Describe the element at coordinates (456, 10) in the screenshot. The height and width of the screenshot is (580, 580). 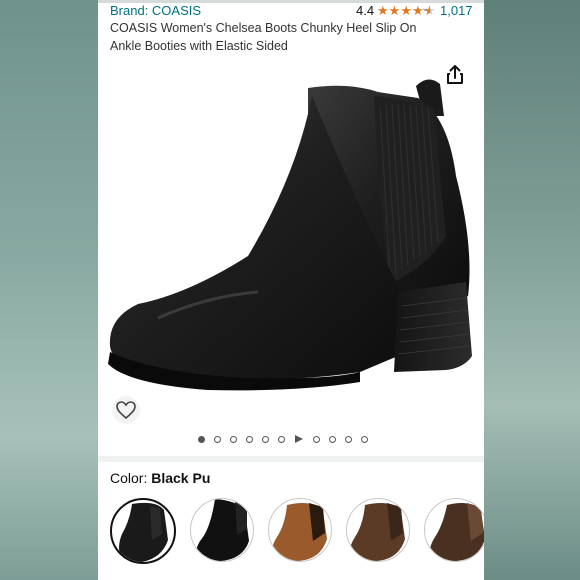
I see `rating-count-link: 1,017` at that location.